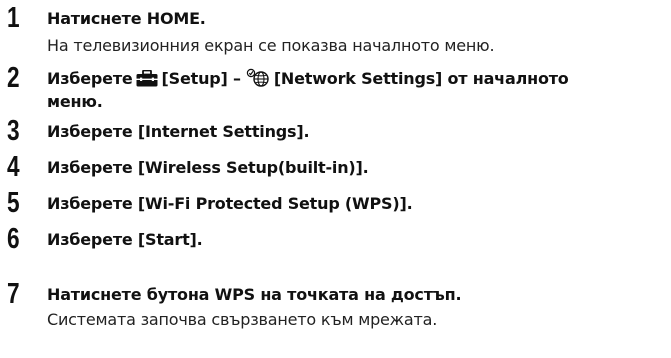 Image resolution: width=671 pixels, height=358 pixels. What do you see at coordinates (13, 203) in the screenshot?
I see `step-number: 5` at bounding box center [13, 203].